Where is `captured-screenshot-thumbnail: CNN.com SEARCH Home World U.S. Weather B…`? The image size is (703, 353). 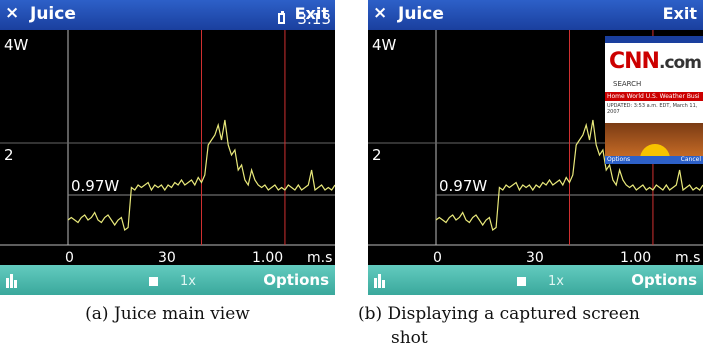 captured-screenshot-thumbnail: CNN.com SEARCH Home World U.S. Weather B… is located at coordinates (654, 100).